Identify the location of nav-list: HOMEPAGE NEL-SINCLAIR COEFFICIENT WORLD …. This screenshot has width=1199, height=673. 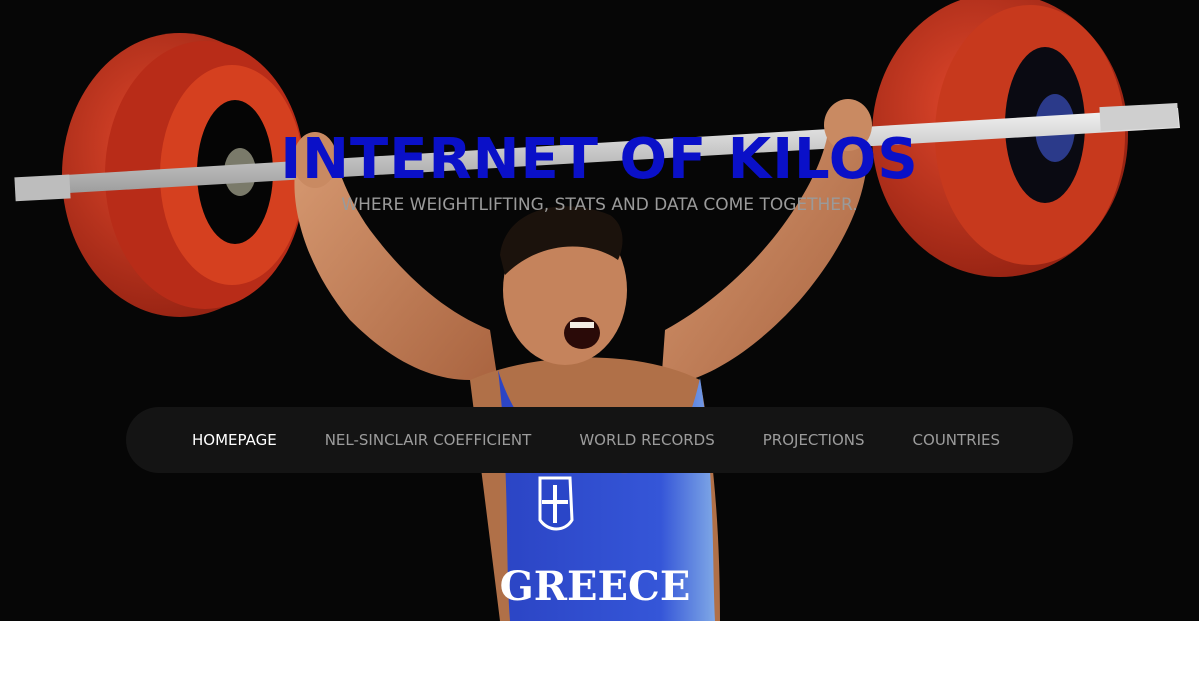
(599, 440).